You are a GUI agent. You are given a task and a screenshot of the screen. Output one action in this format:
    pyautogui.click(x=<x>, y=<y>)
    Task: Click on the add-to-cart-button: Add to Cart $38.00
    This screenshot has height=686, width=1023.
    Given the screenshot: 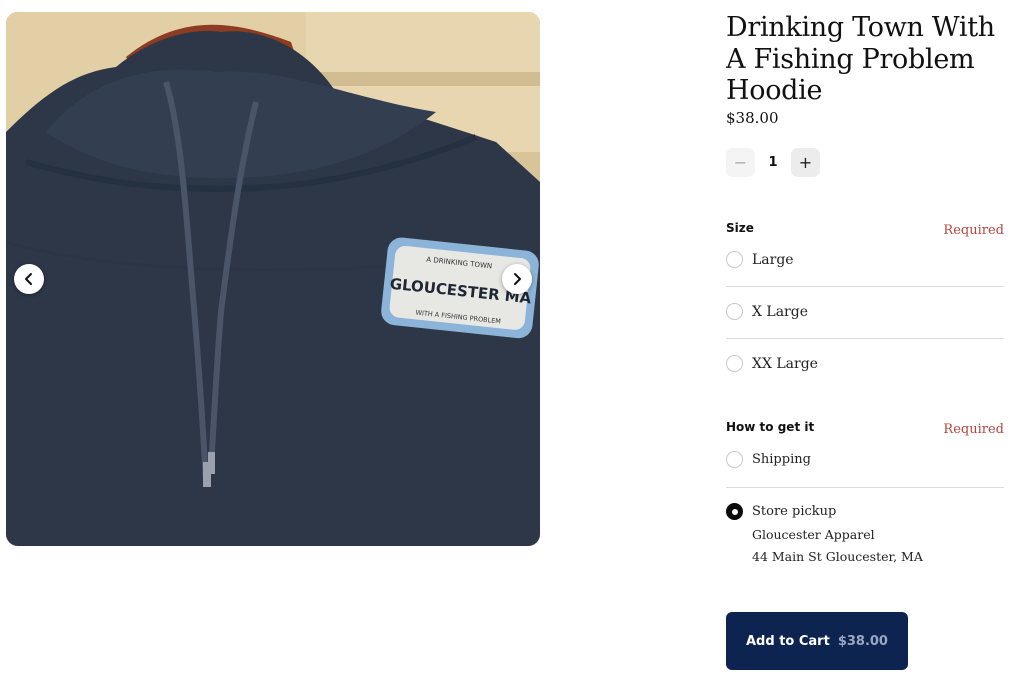 What is the action you would take?
    pyautogui.click(x=817, y=641)
    